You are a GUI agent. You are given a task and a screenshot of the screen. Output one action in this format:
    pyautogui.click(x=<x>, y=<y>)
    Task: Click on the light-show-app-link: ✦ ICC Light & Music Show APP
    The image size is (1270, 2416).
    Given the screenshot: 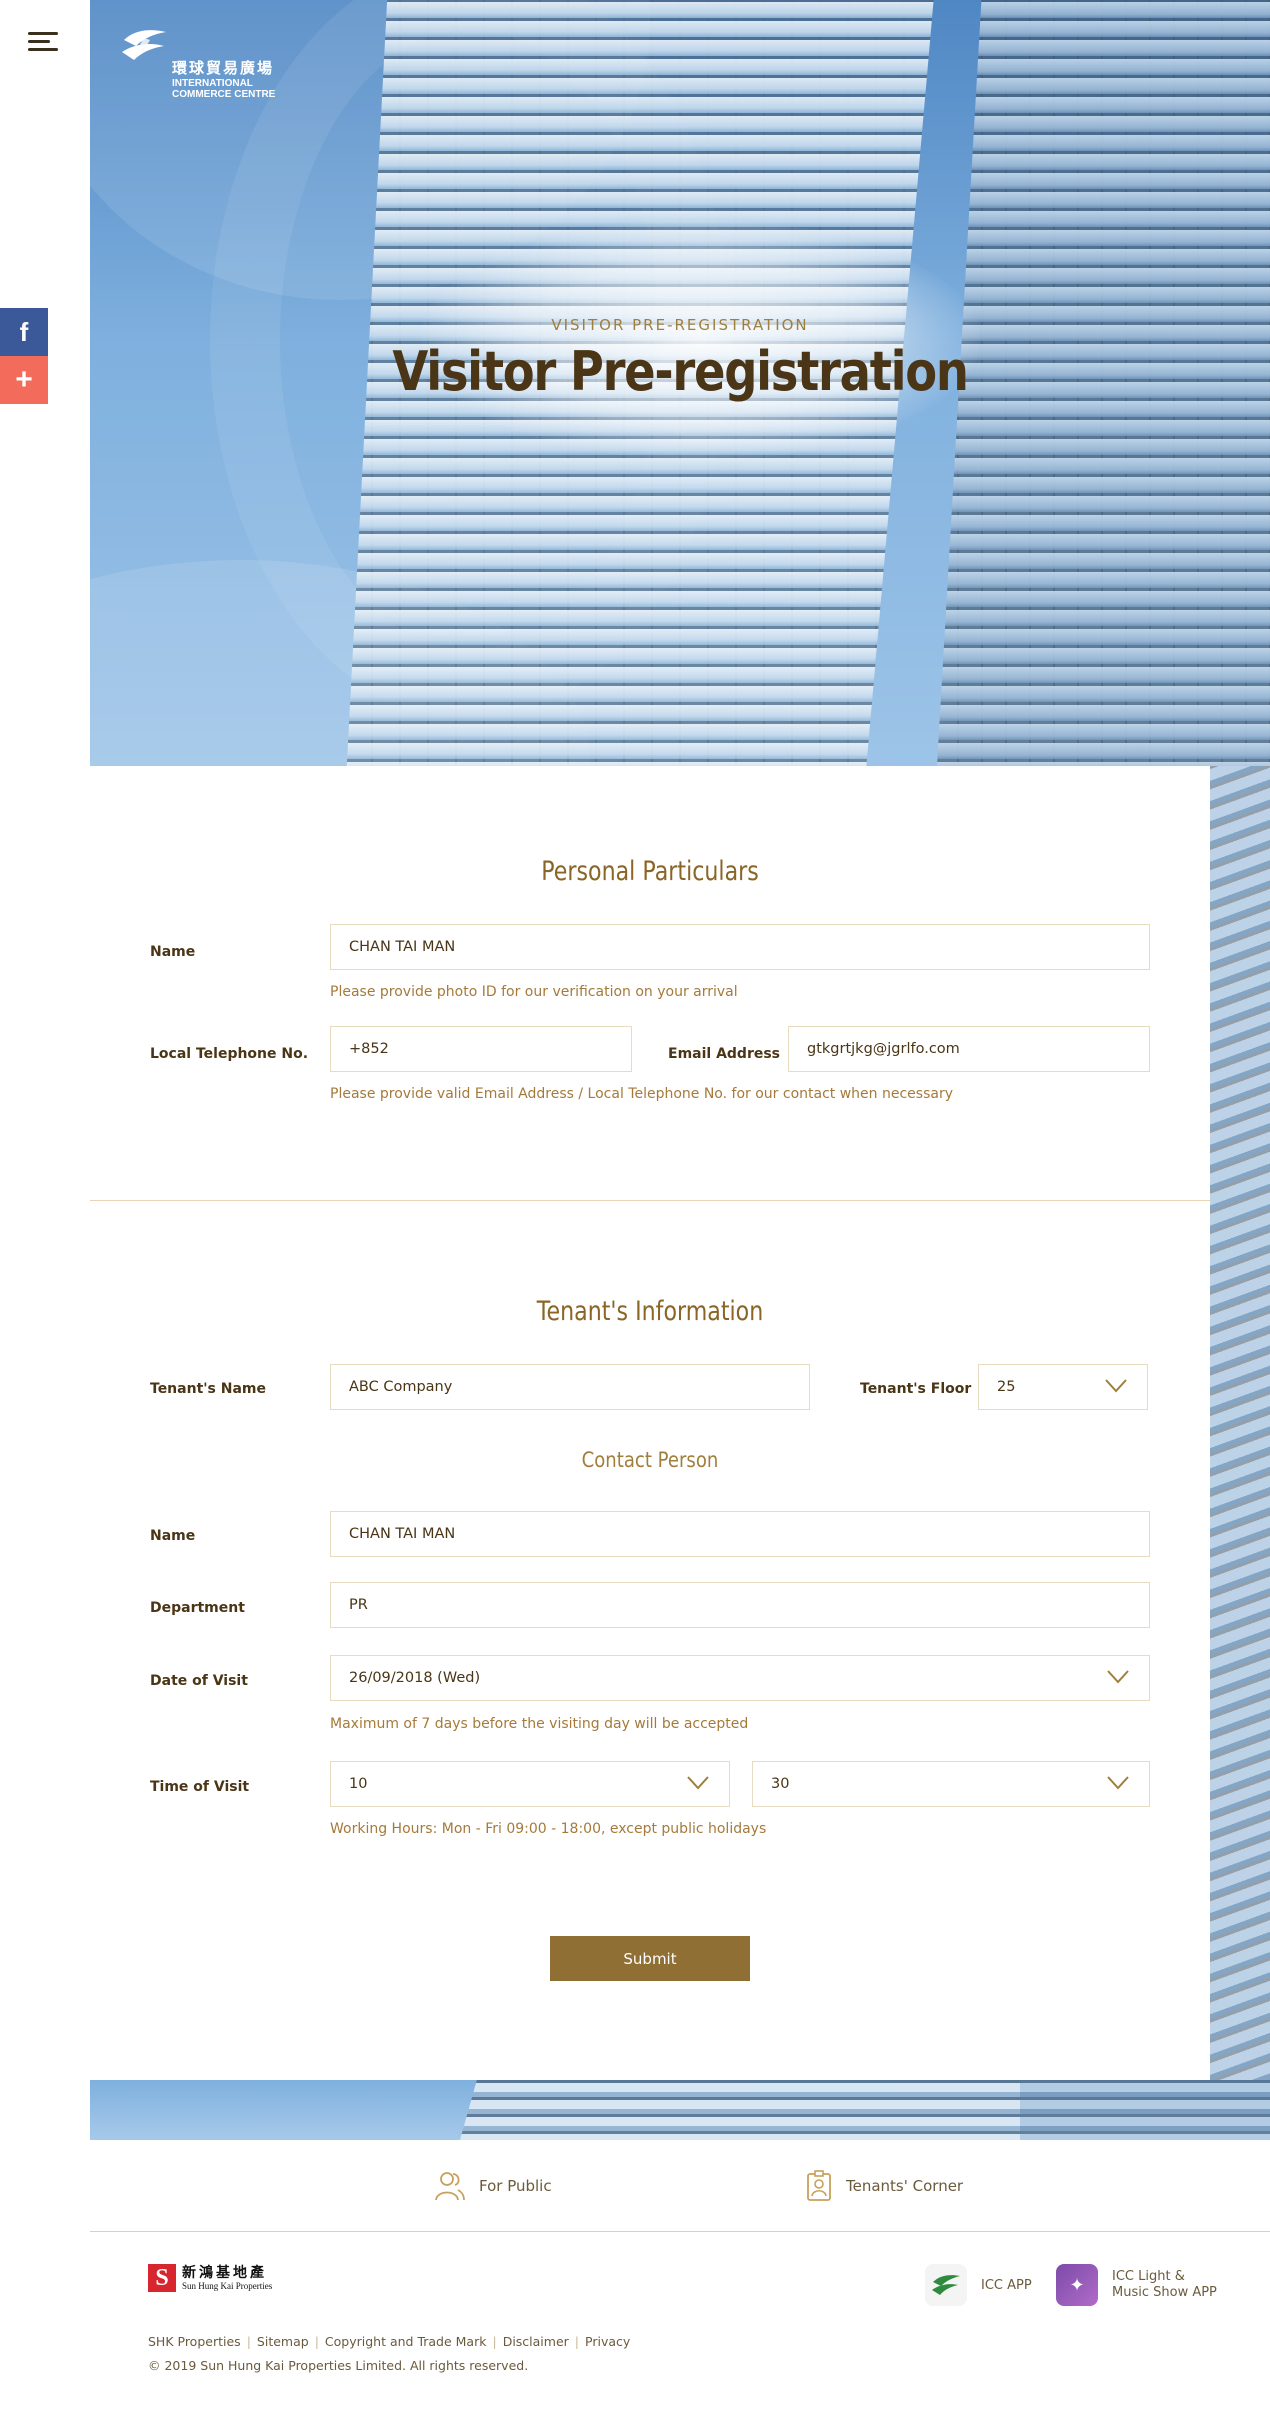 What is the action you would take?
    pyautogui.click(x=1139, y=2285)
    